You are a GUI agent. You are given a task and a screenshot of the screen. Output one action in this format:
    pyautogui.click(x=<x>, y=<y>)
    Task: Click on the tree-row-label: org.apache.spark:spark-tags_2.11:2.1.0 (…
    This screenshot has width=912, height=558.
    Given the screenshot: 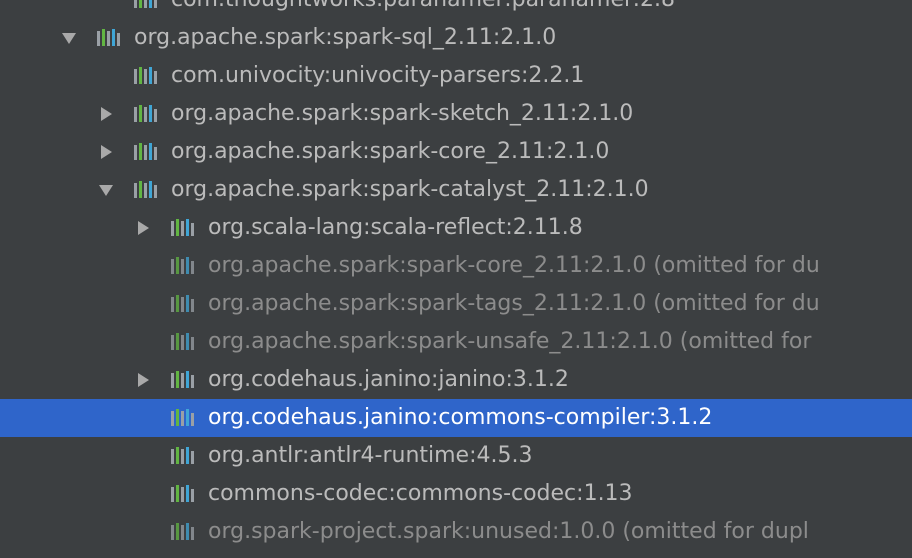 What is the action you would take?
    pyautogui.click(x=514, y=303)
    